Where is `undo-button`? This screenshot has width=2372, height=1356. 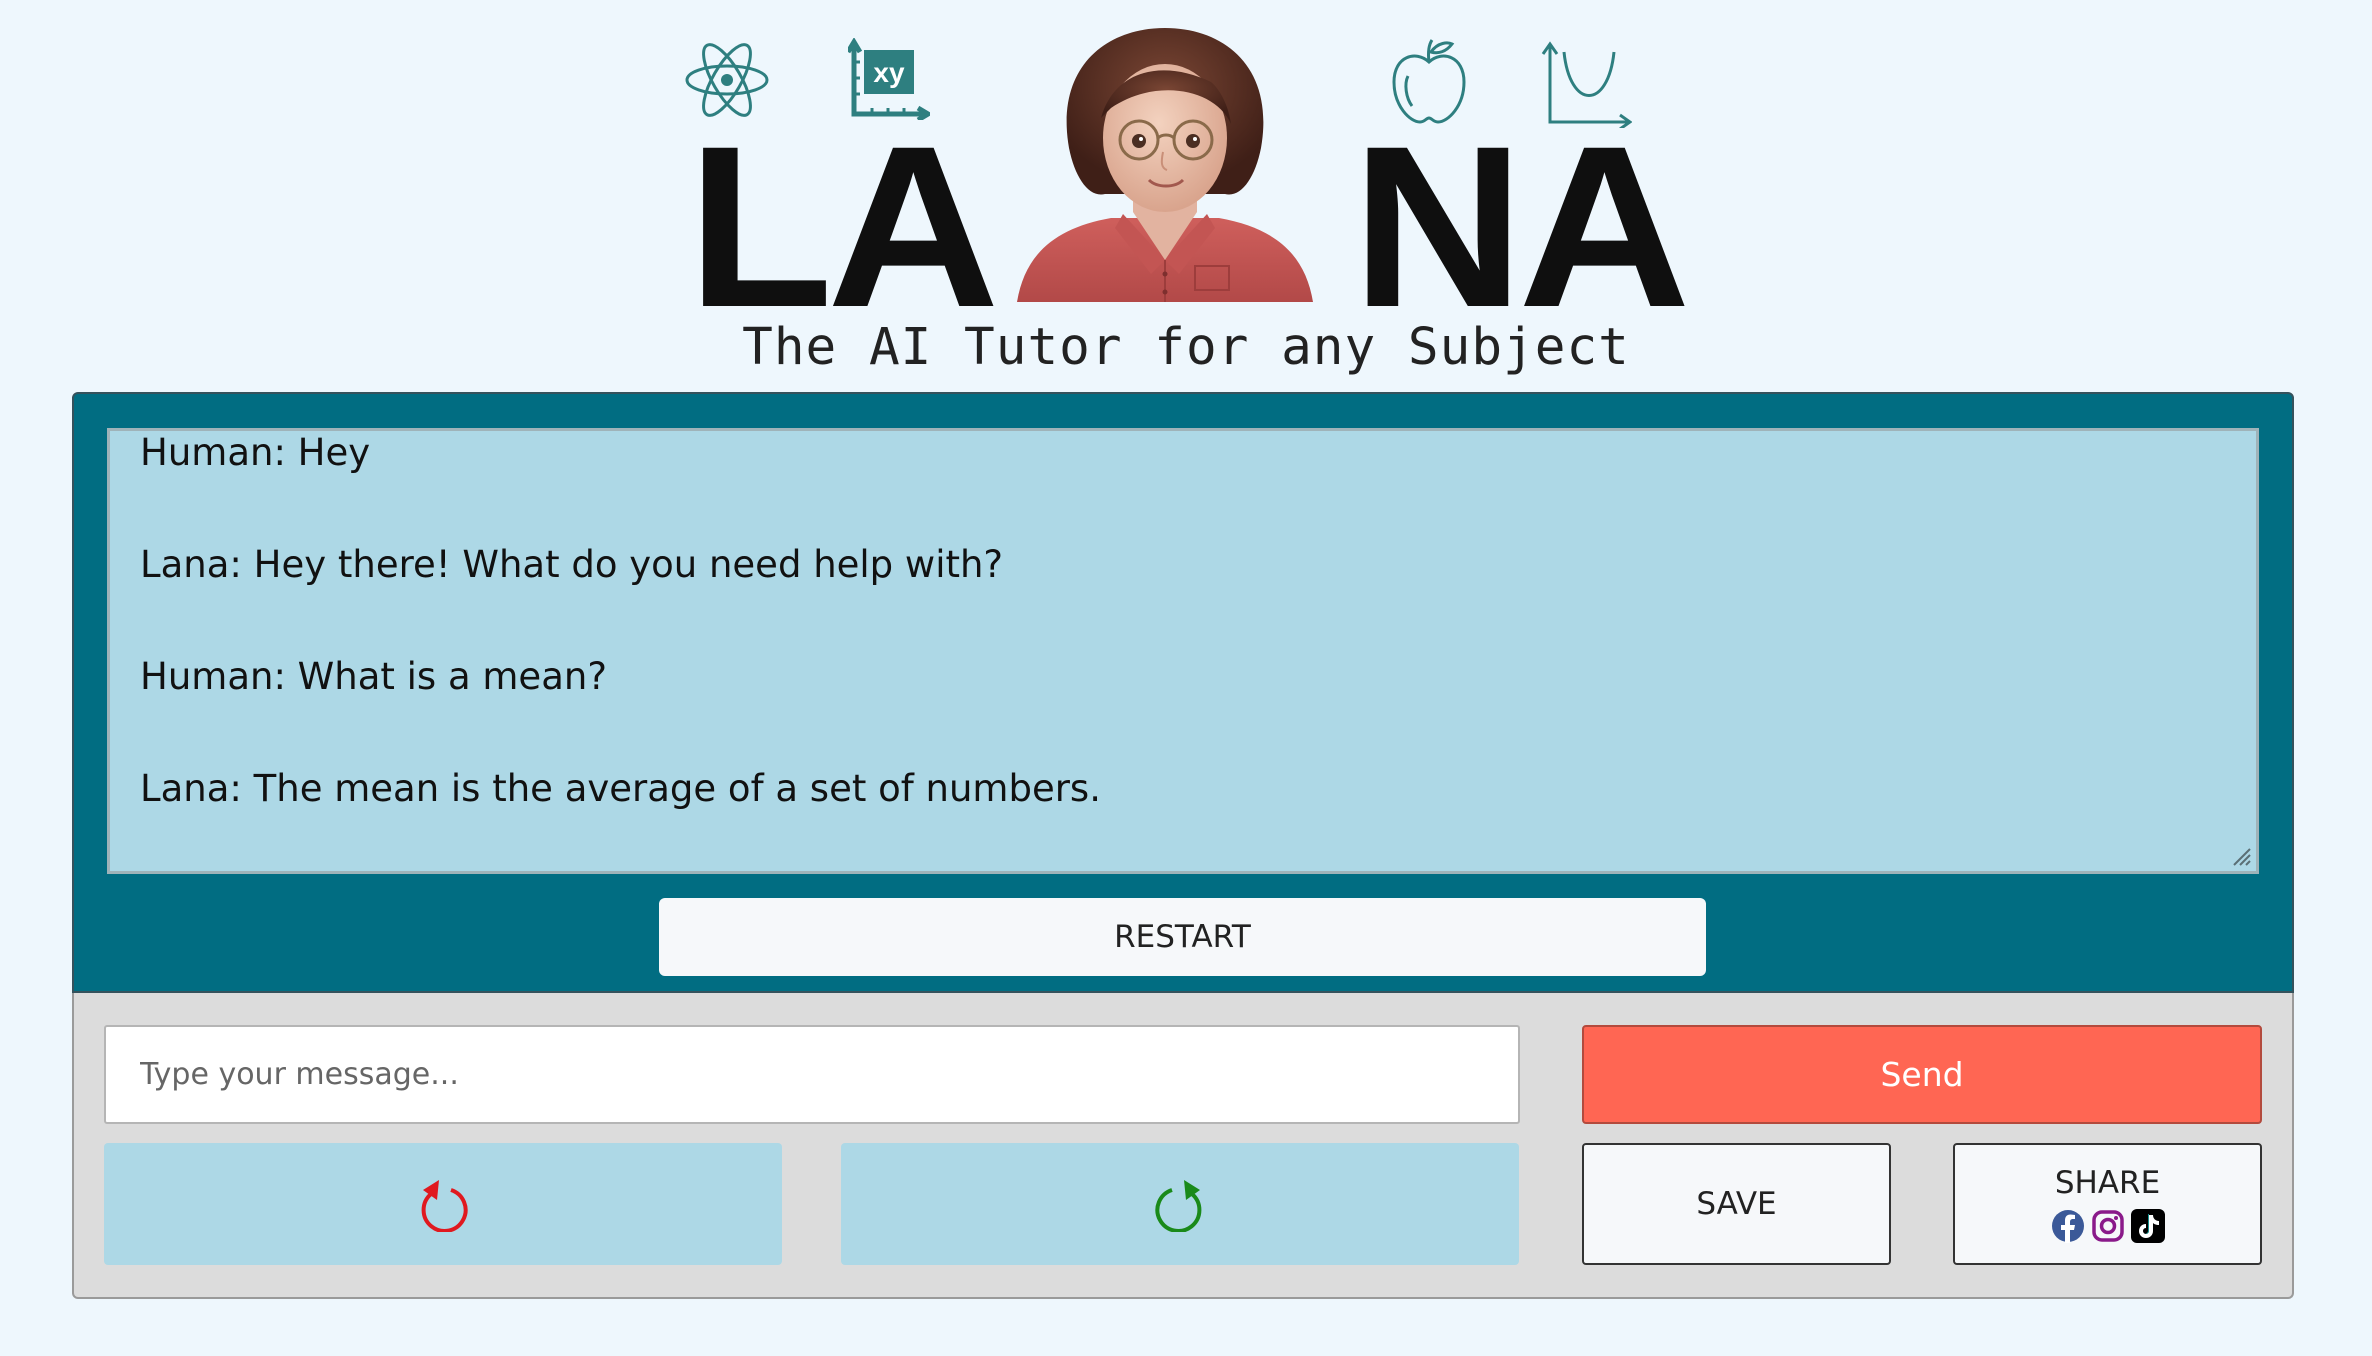
undo-button is located at coordinates (443, 1204).